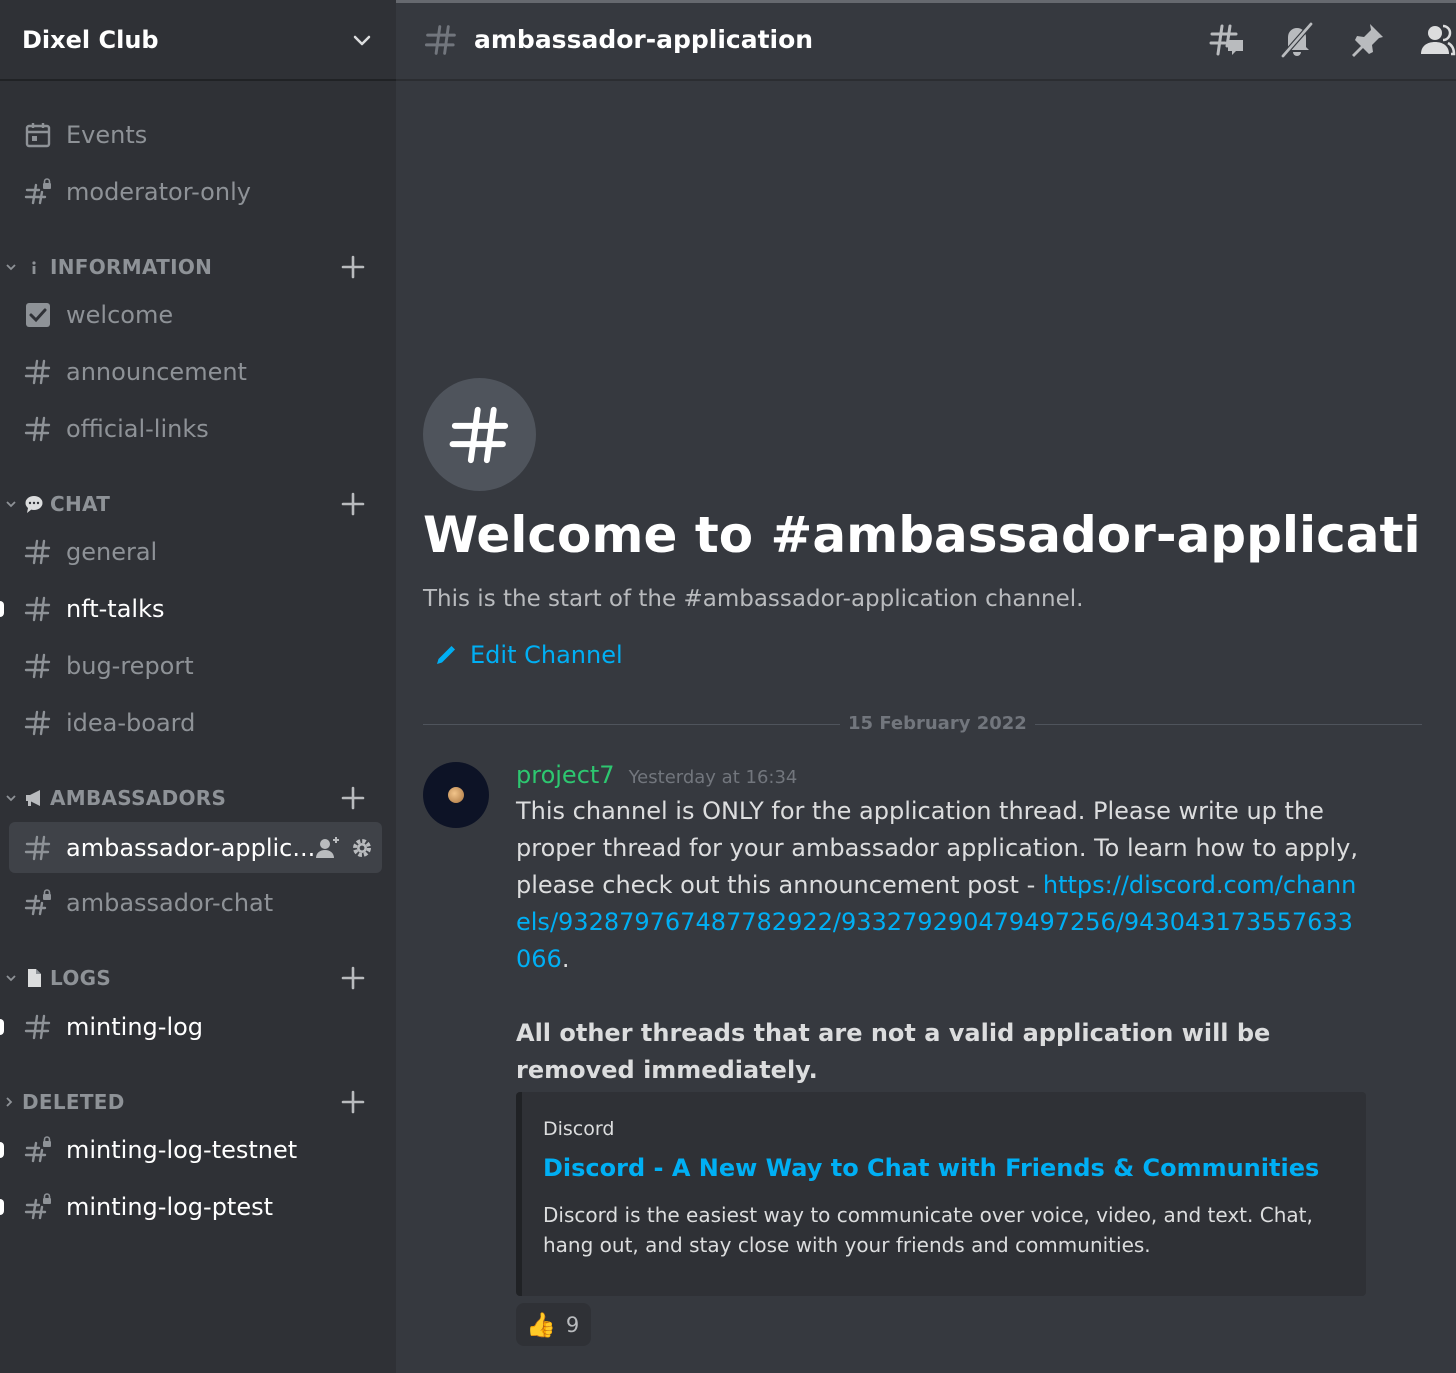  Describe the element at coordinates (565, 775) in the screenshot. I see `message-author: project7` at that location.